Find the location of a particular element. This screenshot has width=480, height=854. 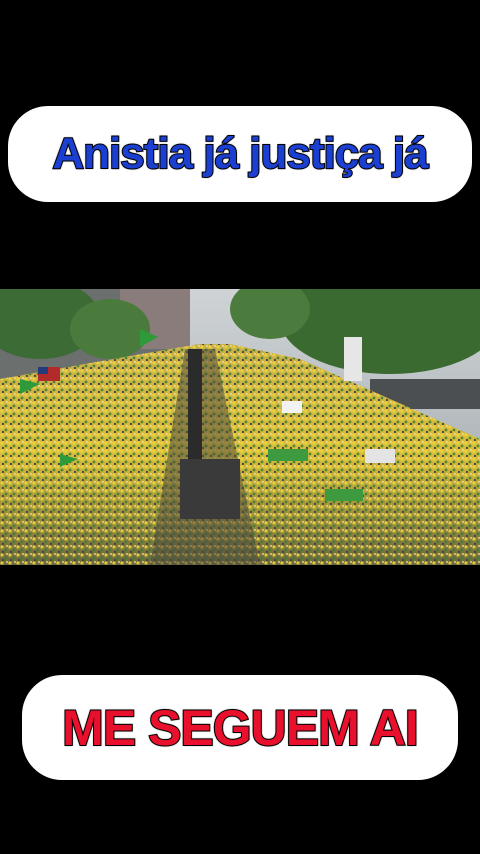

bottom-caption-text: ME SEGUEM AI is located at coordinates (240, 728).